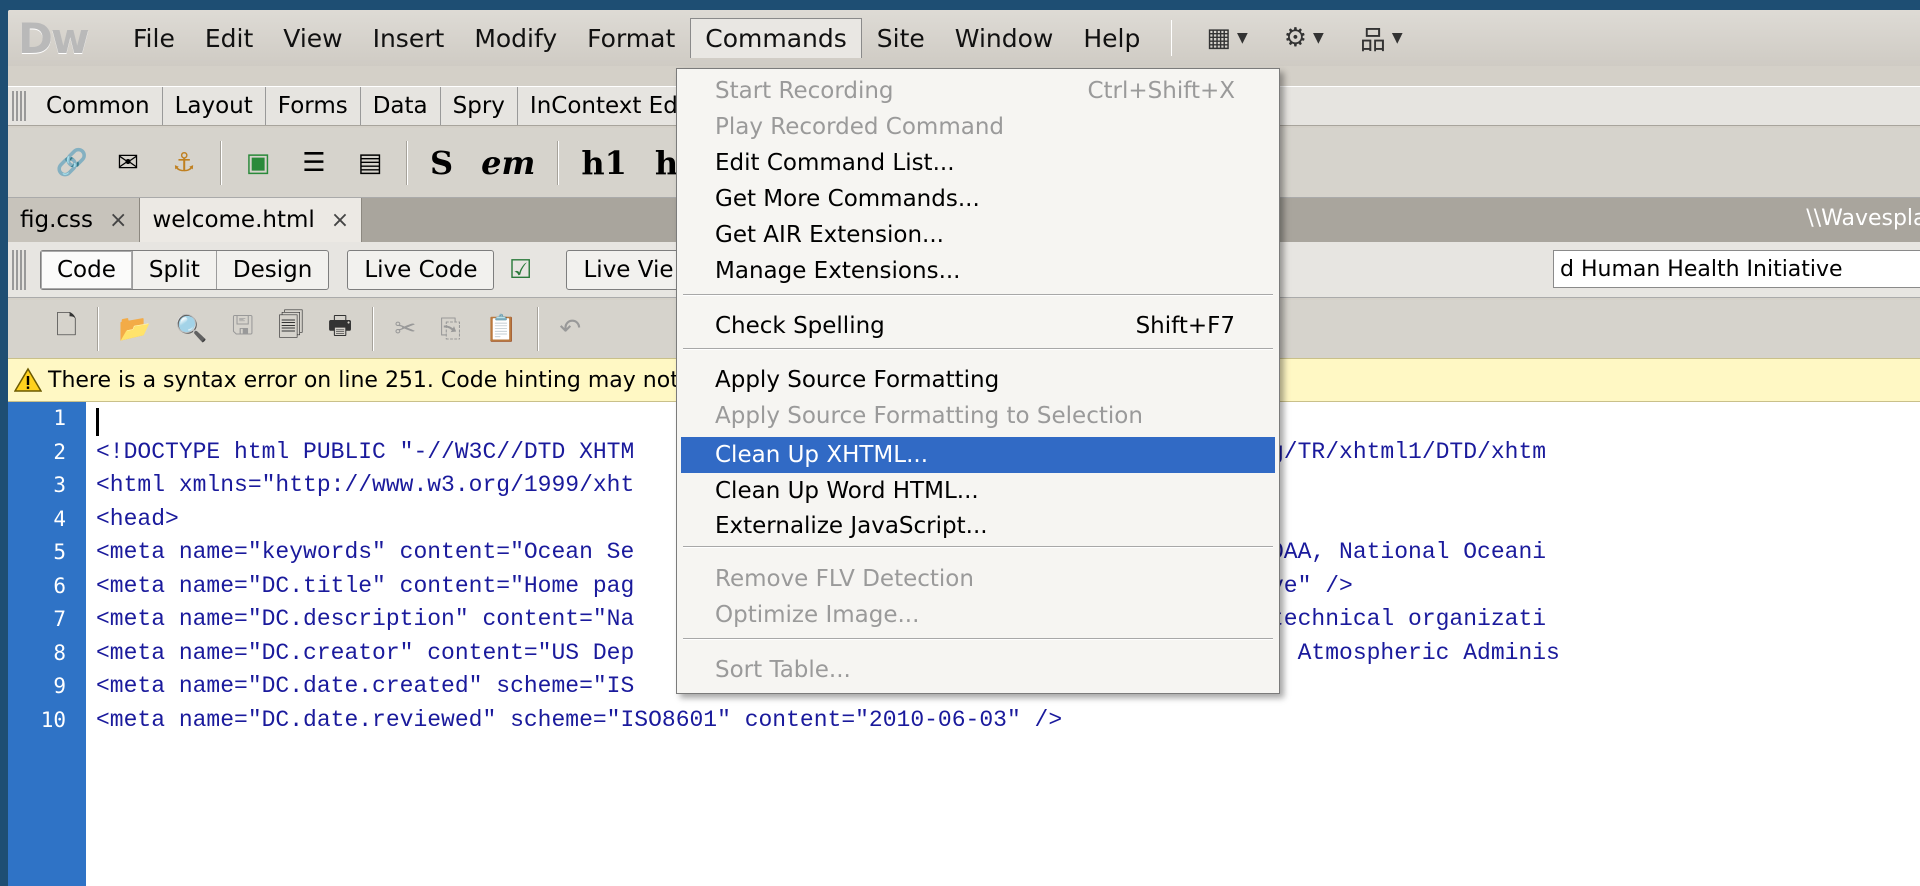  I want to click on menu-commands: Commands, so click(776, 38).